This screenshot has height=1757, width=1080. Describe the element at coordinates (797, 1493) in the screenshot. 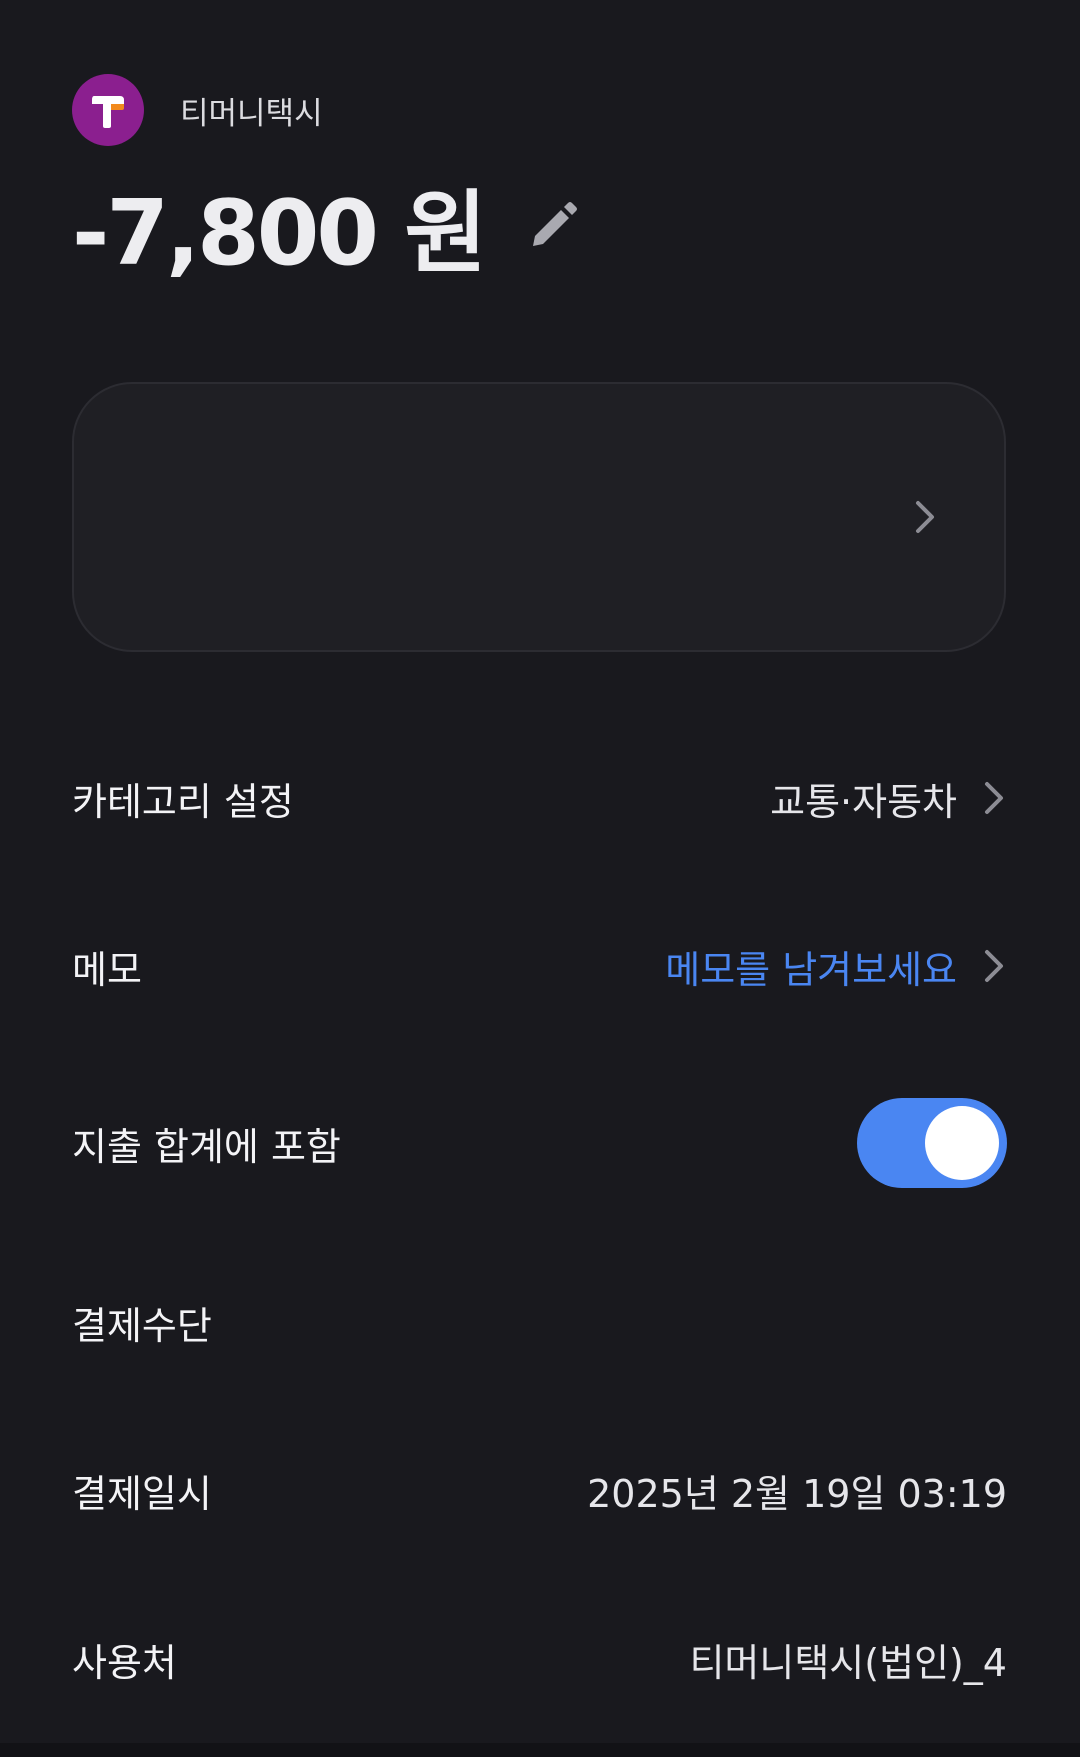

I see `payment-date-value: 2025년 2월 19일 03:19` at that location.